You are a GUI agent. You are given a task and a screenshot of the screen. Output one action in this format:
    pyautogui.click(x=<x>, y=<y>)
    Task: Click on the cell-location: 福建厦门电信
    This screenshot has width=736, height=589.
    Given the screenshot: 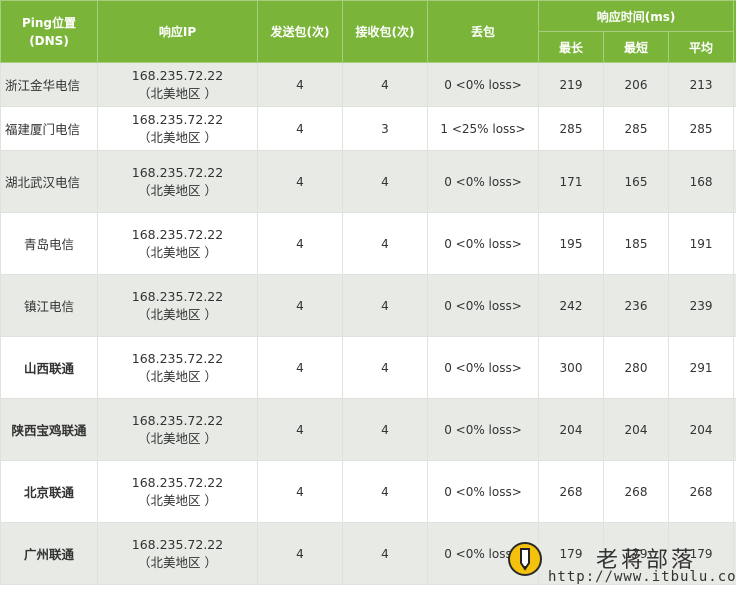 What is the action you would take?
    pyautogui.click(x=49, y=128)
    